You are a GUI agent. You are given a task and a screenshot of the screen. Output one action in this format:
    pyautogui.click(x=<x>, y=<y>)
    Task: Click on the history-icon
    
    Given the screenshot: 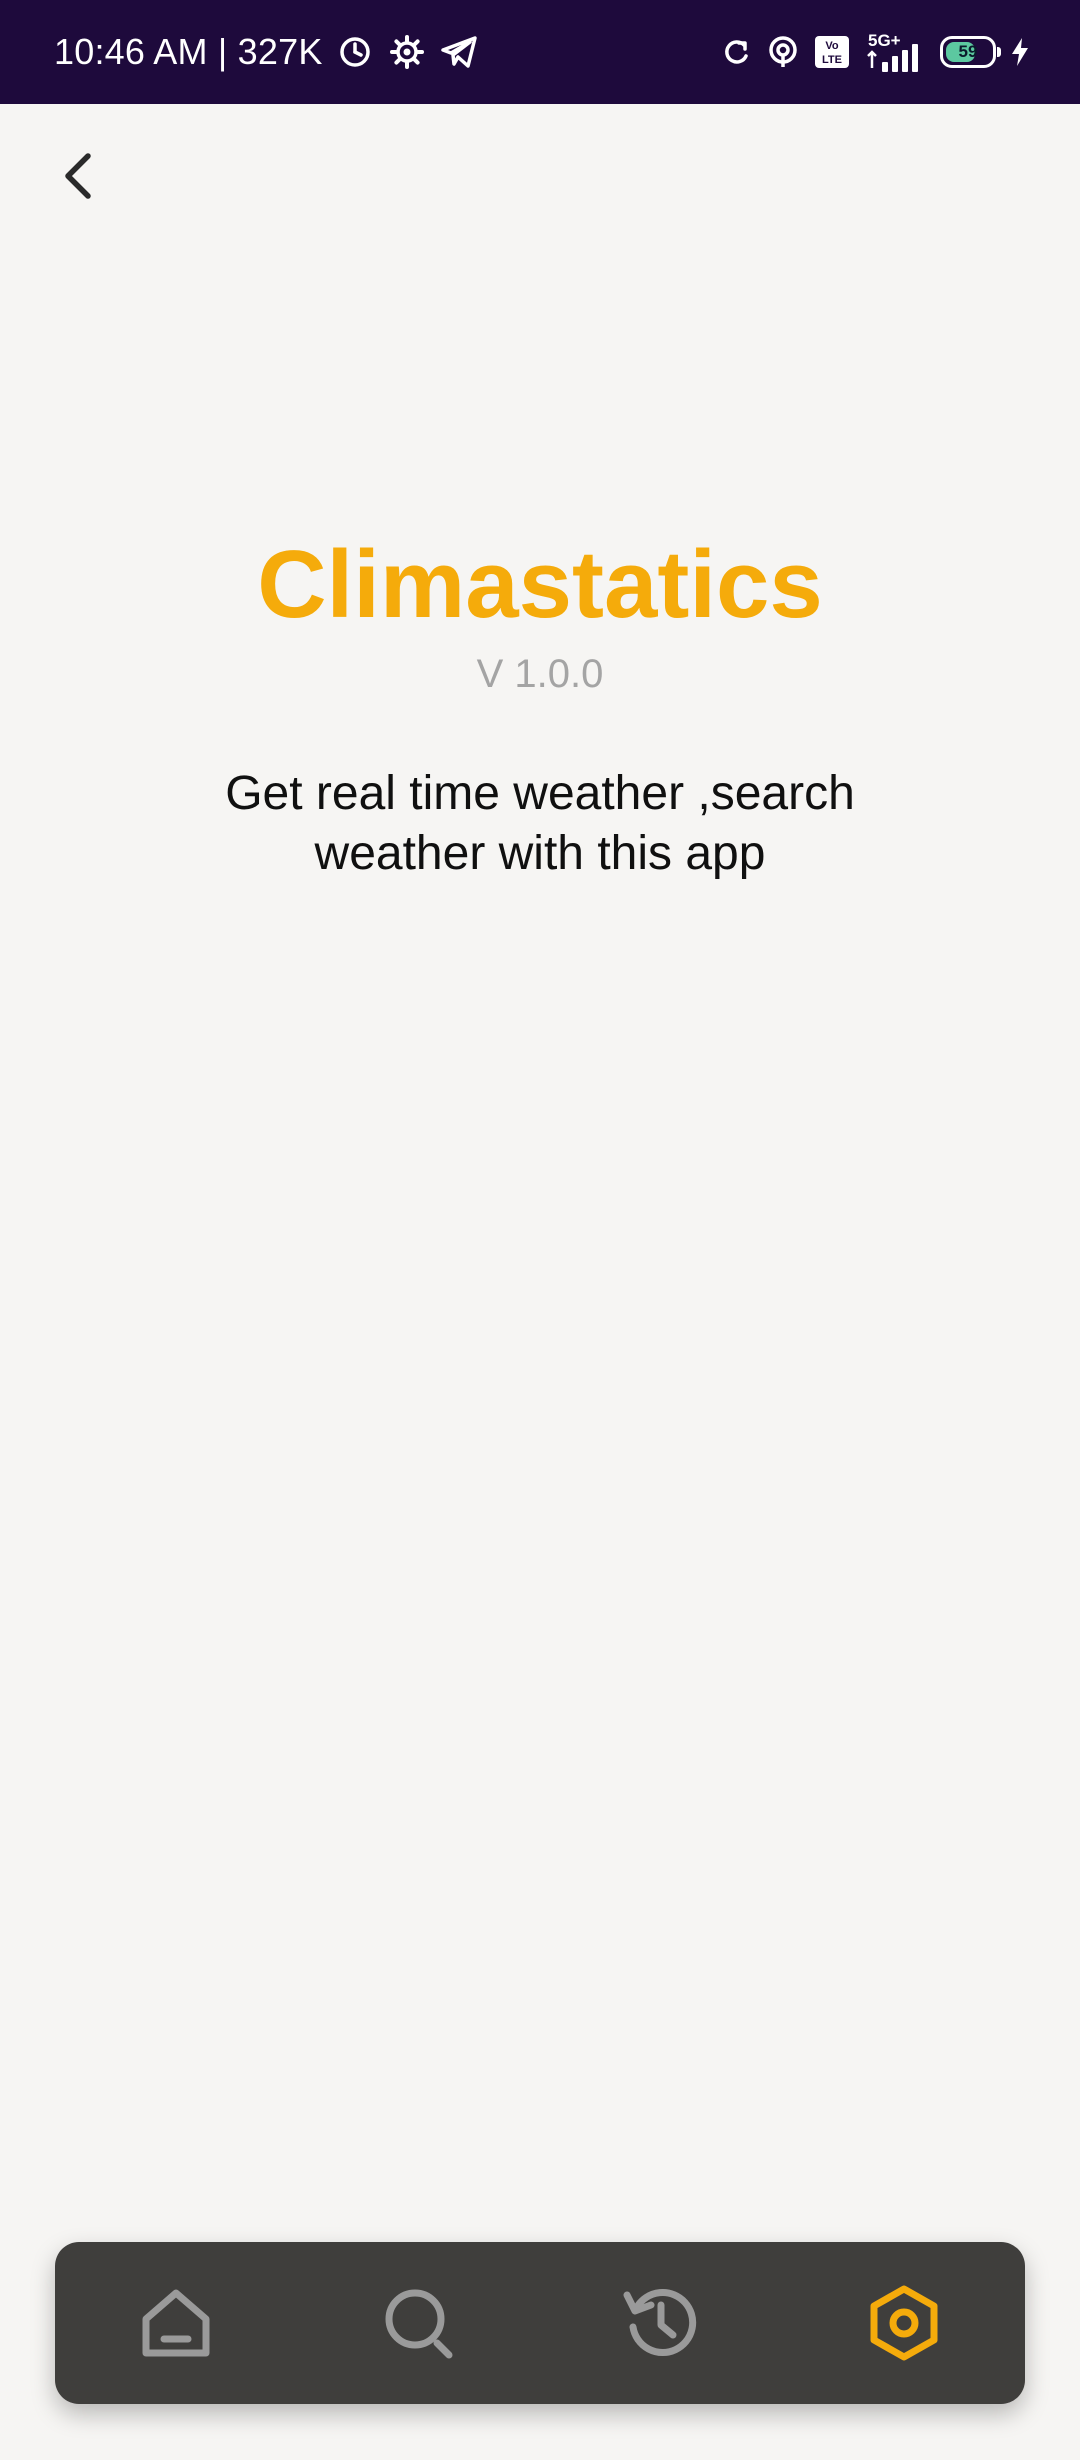 What is the action you would take?
    pyautogui.click(x=660, y=2322)
    